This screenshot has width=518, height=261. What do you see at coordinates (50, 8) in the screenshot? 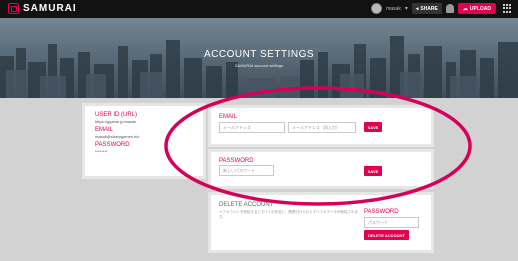
I see `brand-name: SAMURAI` at bounding box center [50, 8].